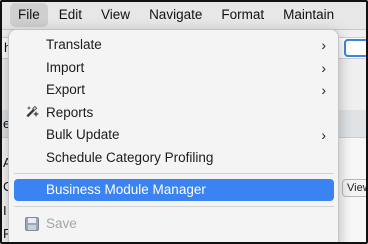  What do you see at coordinates (174, 113) in the screenshot?
I see `menu-item-reports: Reports` at bounding box center [174, 113].